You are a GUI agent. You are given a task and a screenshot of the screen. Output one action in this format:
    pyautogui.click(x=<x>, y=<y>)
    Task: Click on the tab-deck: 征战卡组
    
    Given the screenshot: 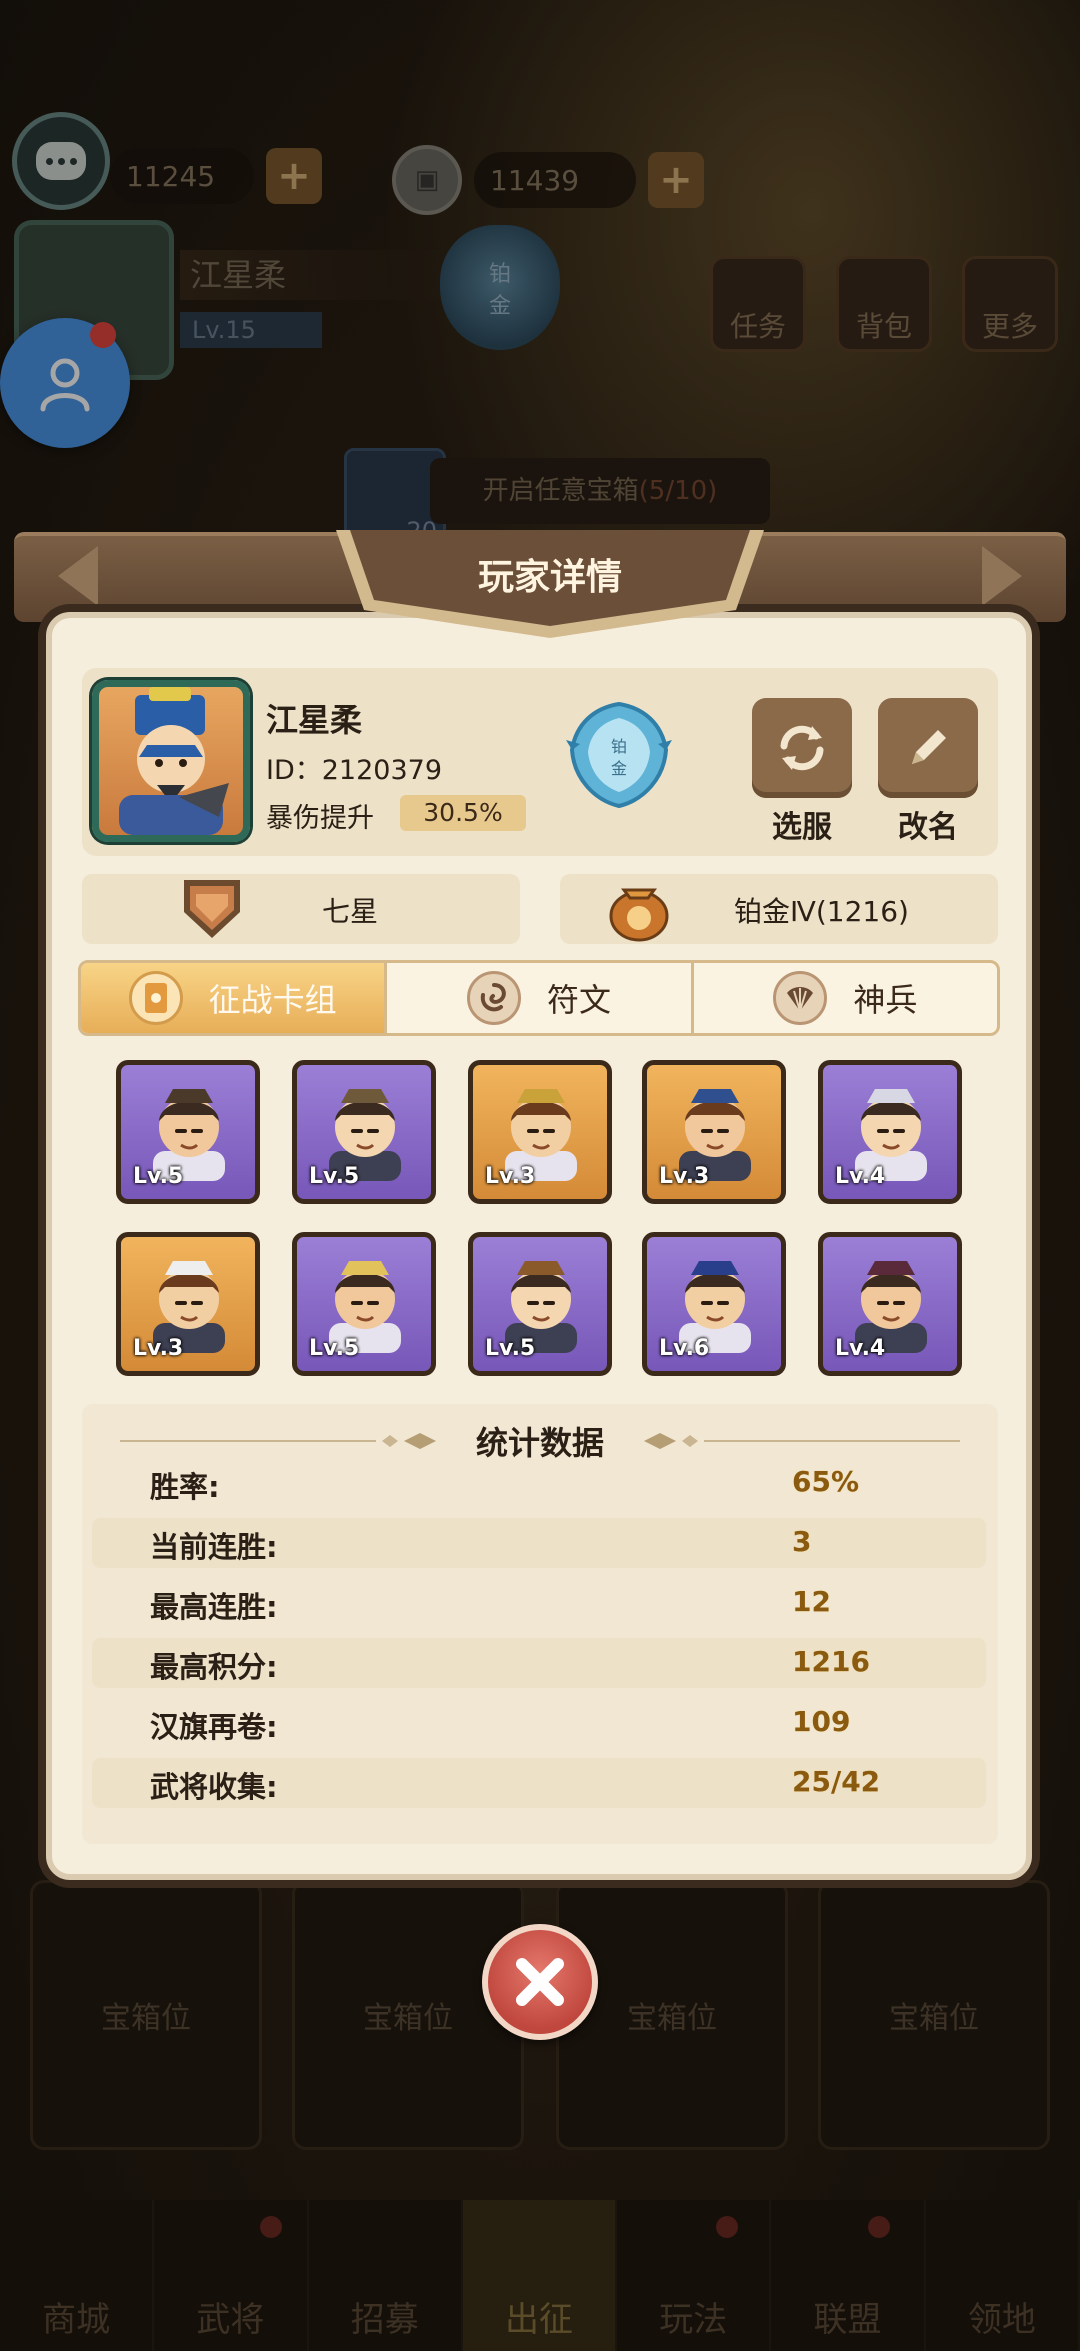 What is the action you would take?
    pyautogui.click(x=234, y=998)
    